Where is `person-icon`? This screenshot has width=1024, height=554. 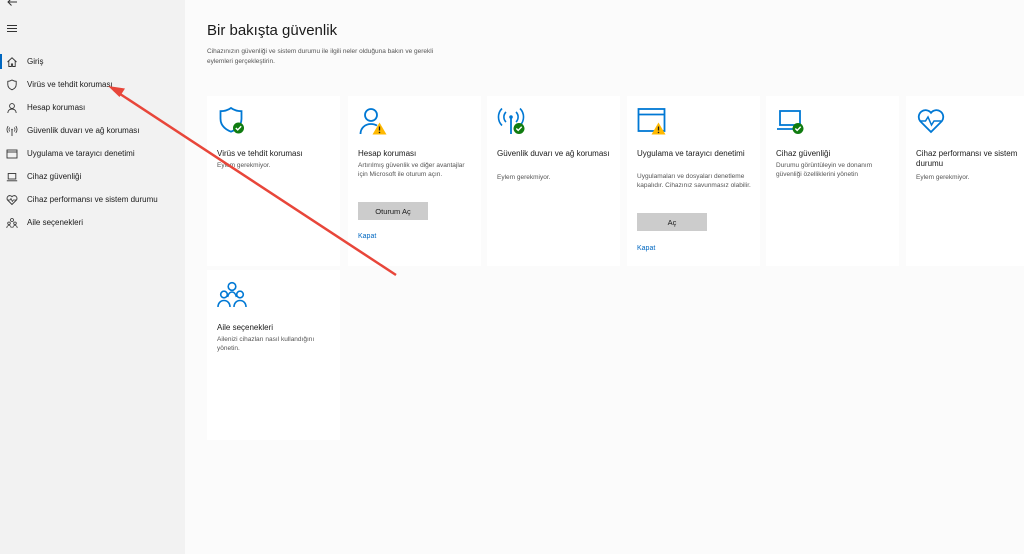
person-icon is located at coordinates (12, 108).